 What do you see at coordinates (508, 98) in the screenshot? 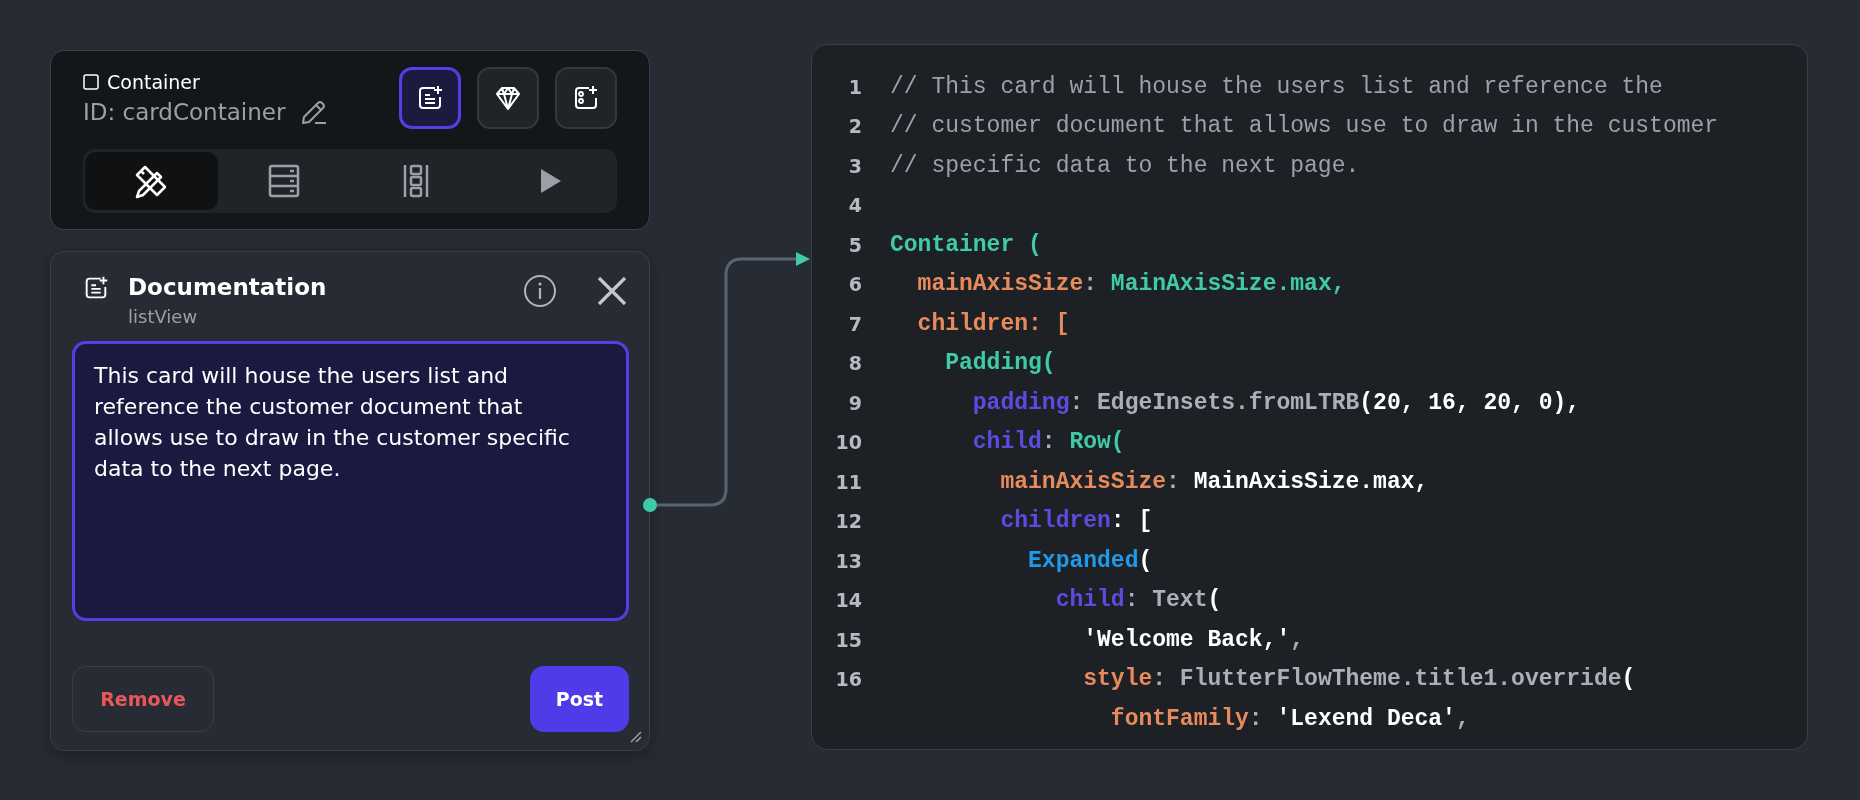
I see `diamond-button` at bounding box center [508, 98].